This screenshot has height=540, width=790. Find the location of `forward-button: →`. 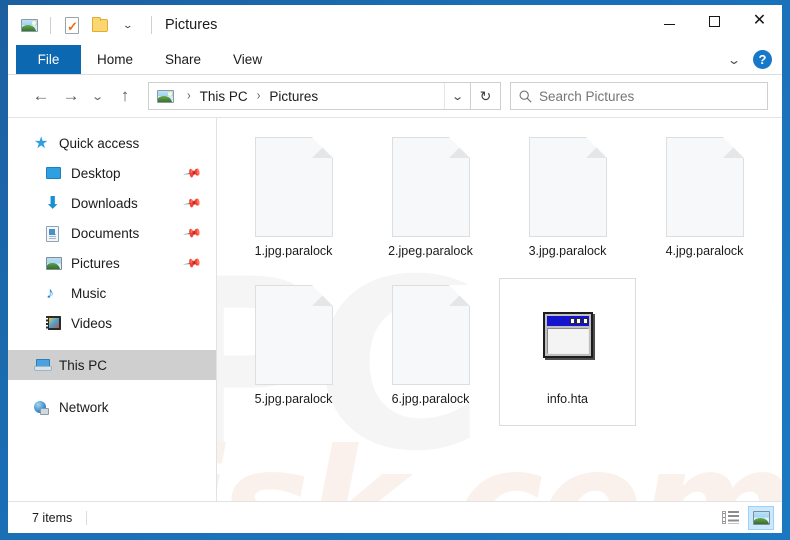

forward-button: → is located at coordinates (71, 96).